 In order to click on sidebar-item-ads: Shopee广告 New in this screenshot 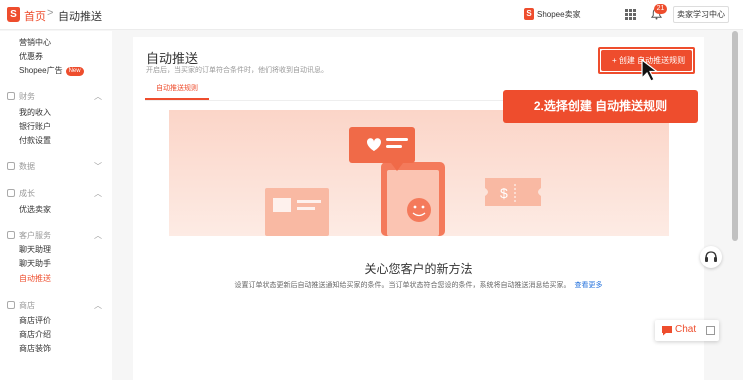, I will do `click(51, 70)`.